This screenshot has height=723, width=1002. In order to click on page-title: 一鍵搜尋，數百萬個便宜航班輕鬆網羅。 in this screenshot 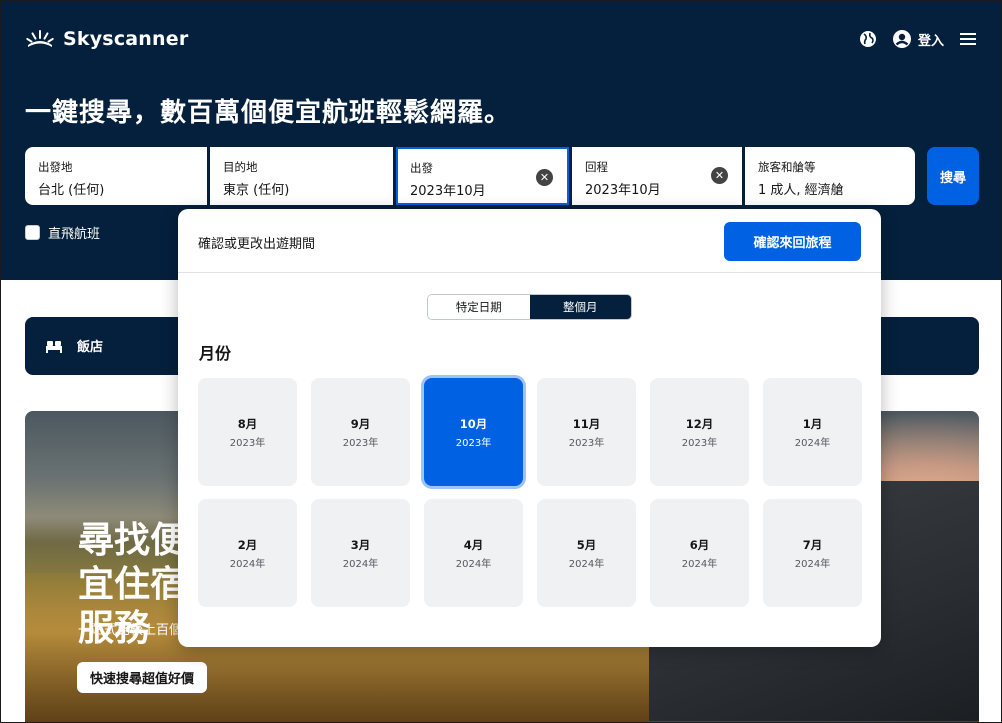, I will do `click(268, 113)`.